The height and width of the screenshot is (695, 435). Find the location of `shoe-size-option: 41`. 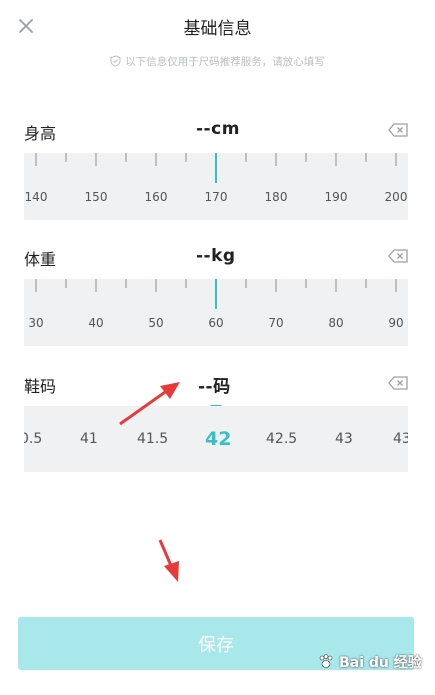

shoe-size-option: 41 is located at coordinates (89, 439).